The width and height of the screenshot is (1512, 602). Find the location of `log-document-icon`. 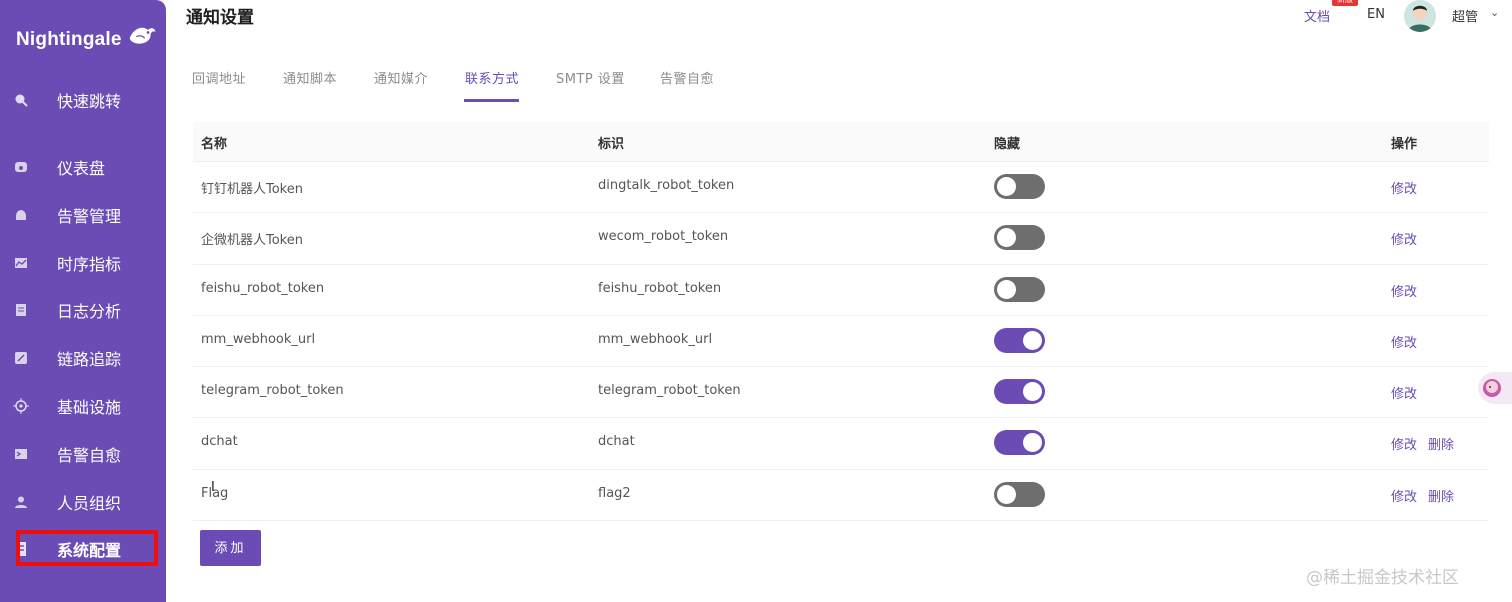

log-document-icon is located at coordinates (21, 310).